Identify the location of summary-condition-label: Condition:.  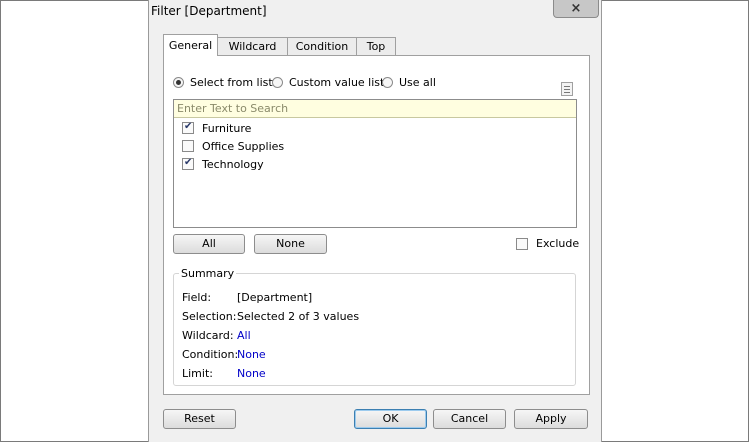
(210, 354).